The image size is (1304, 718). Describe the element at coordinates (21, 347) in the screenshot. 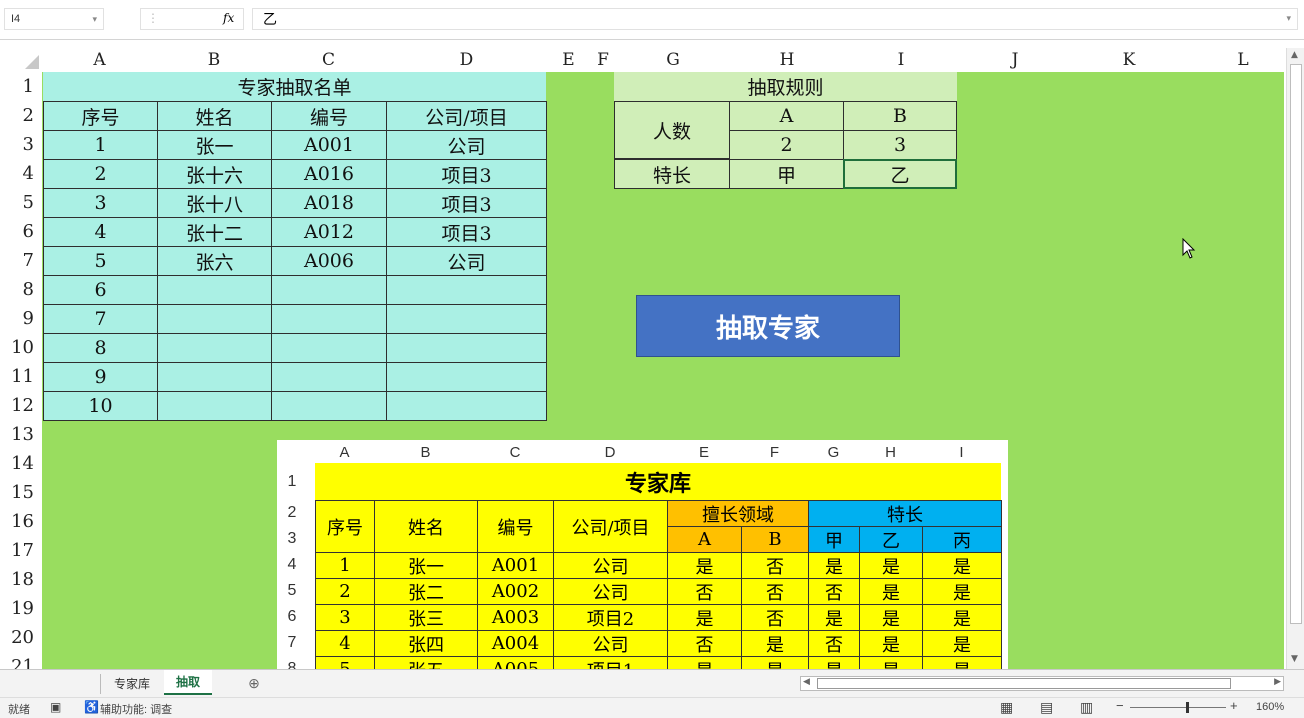

I see `row-header-10: 10` at that location.